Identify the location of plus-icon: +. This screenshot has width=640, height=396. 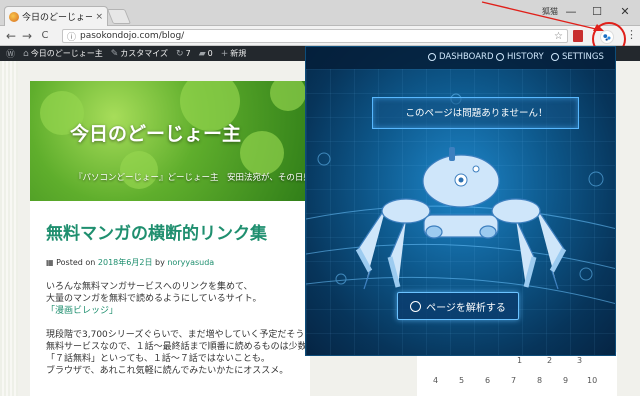
(224, 53).